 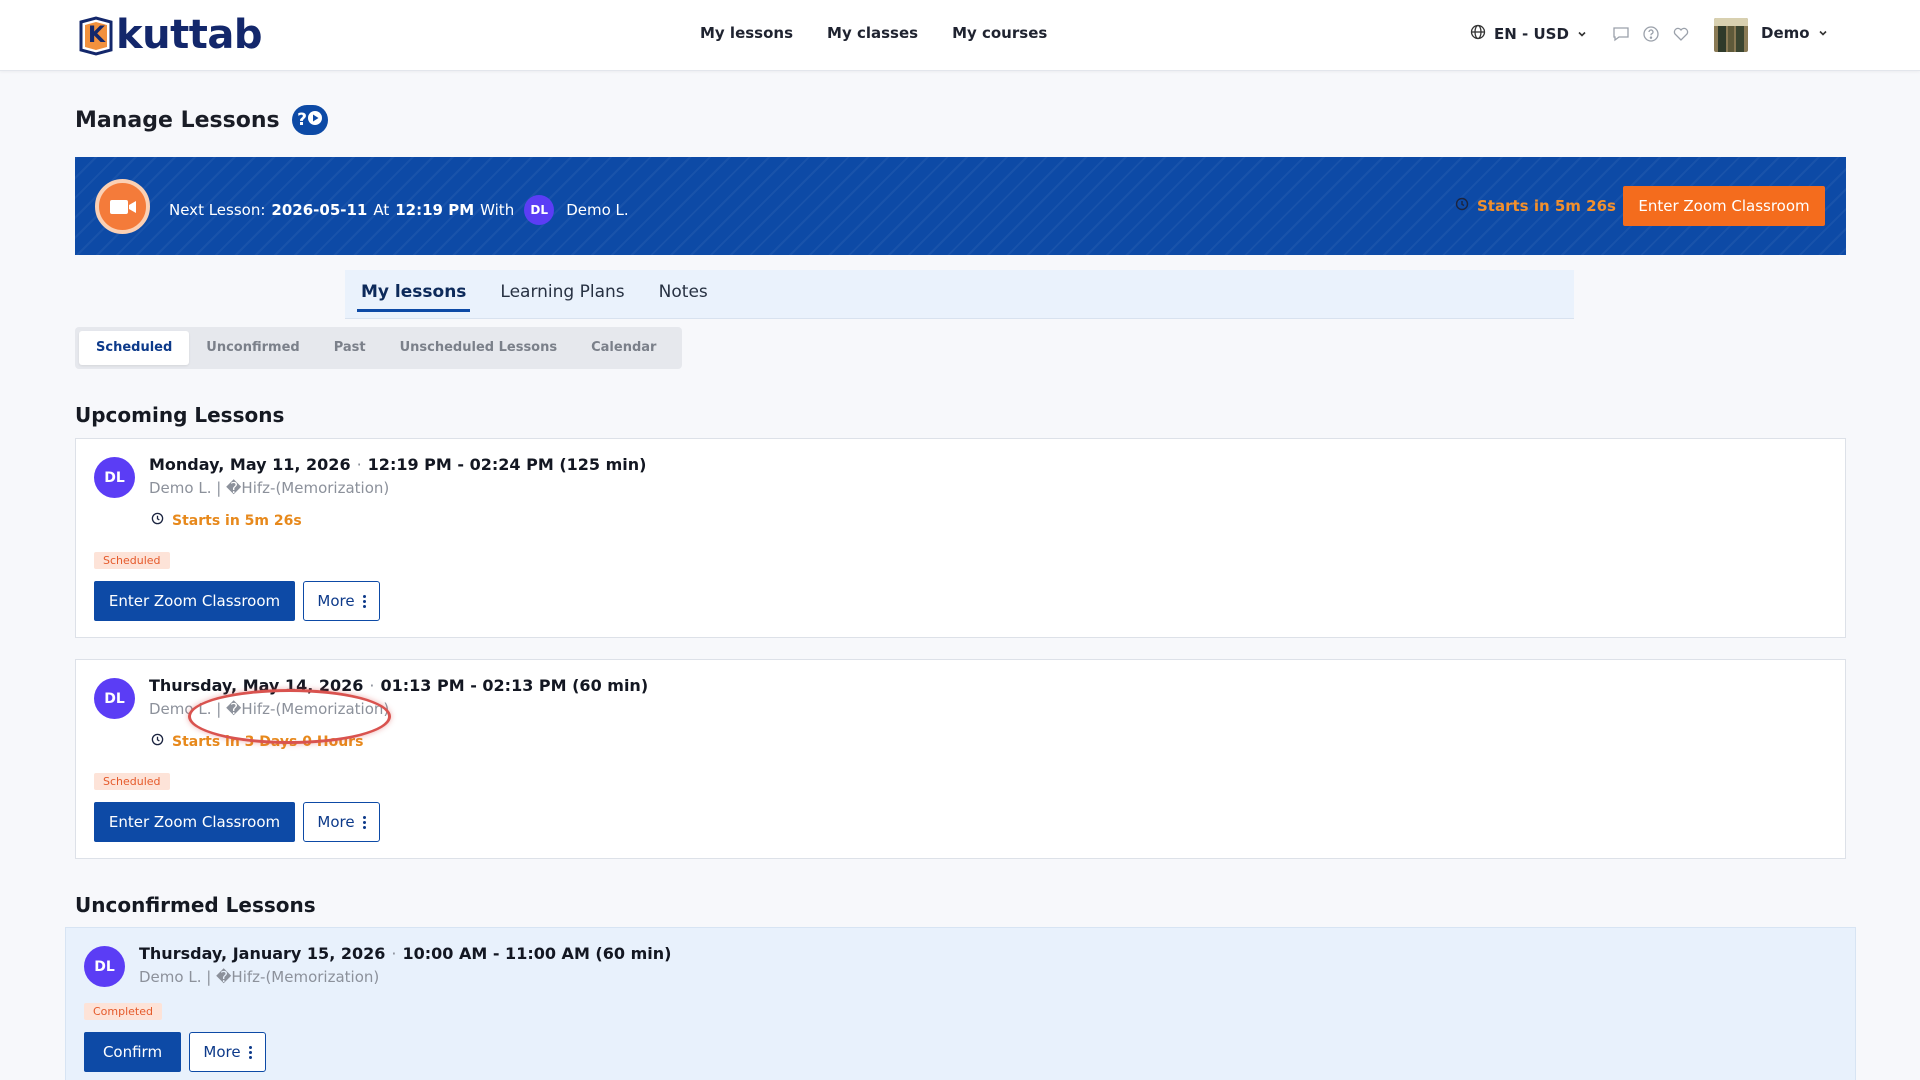 I want to click on lesson-time: 12:19 PM - 02:24 PM (125 min), so click(x=507, y=464).